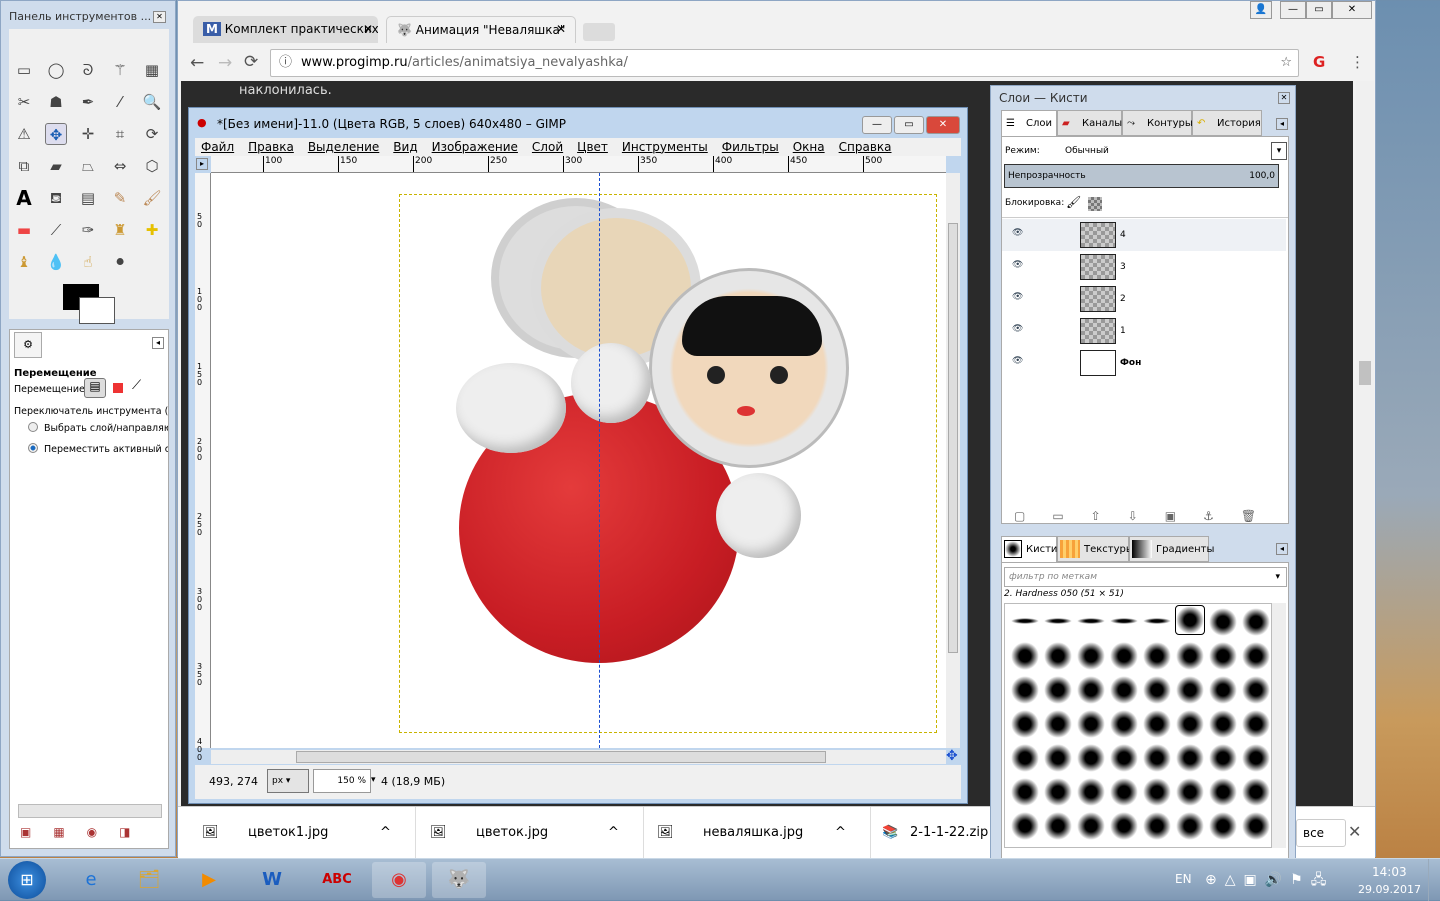 The image size is (1440, 901). What do you see at coordinates (1321, 833) in the screenshot?
I see `show-all-button: все` at bounding box center [1321, 833].